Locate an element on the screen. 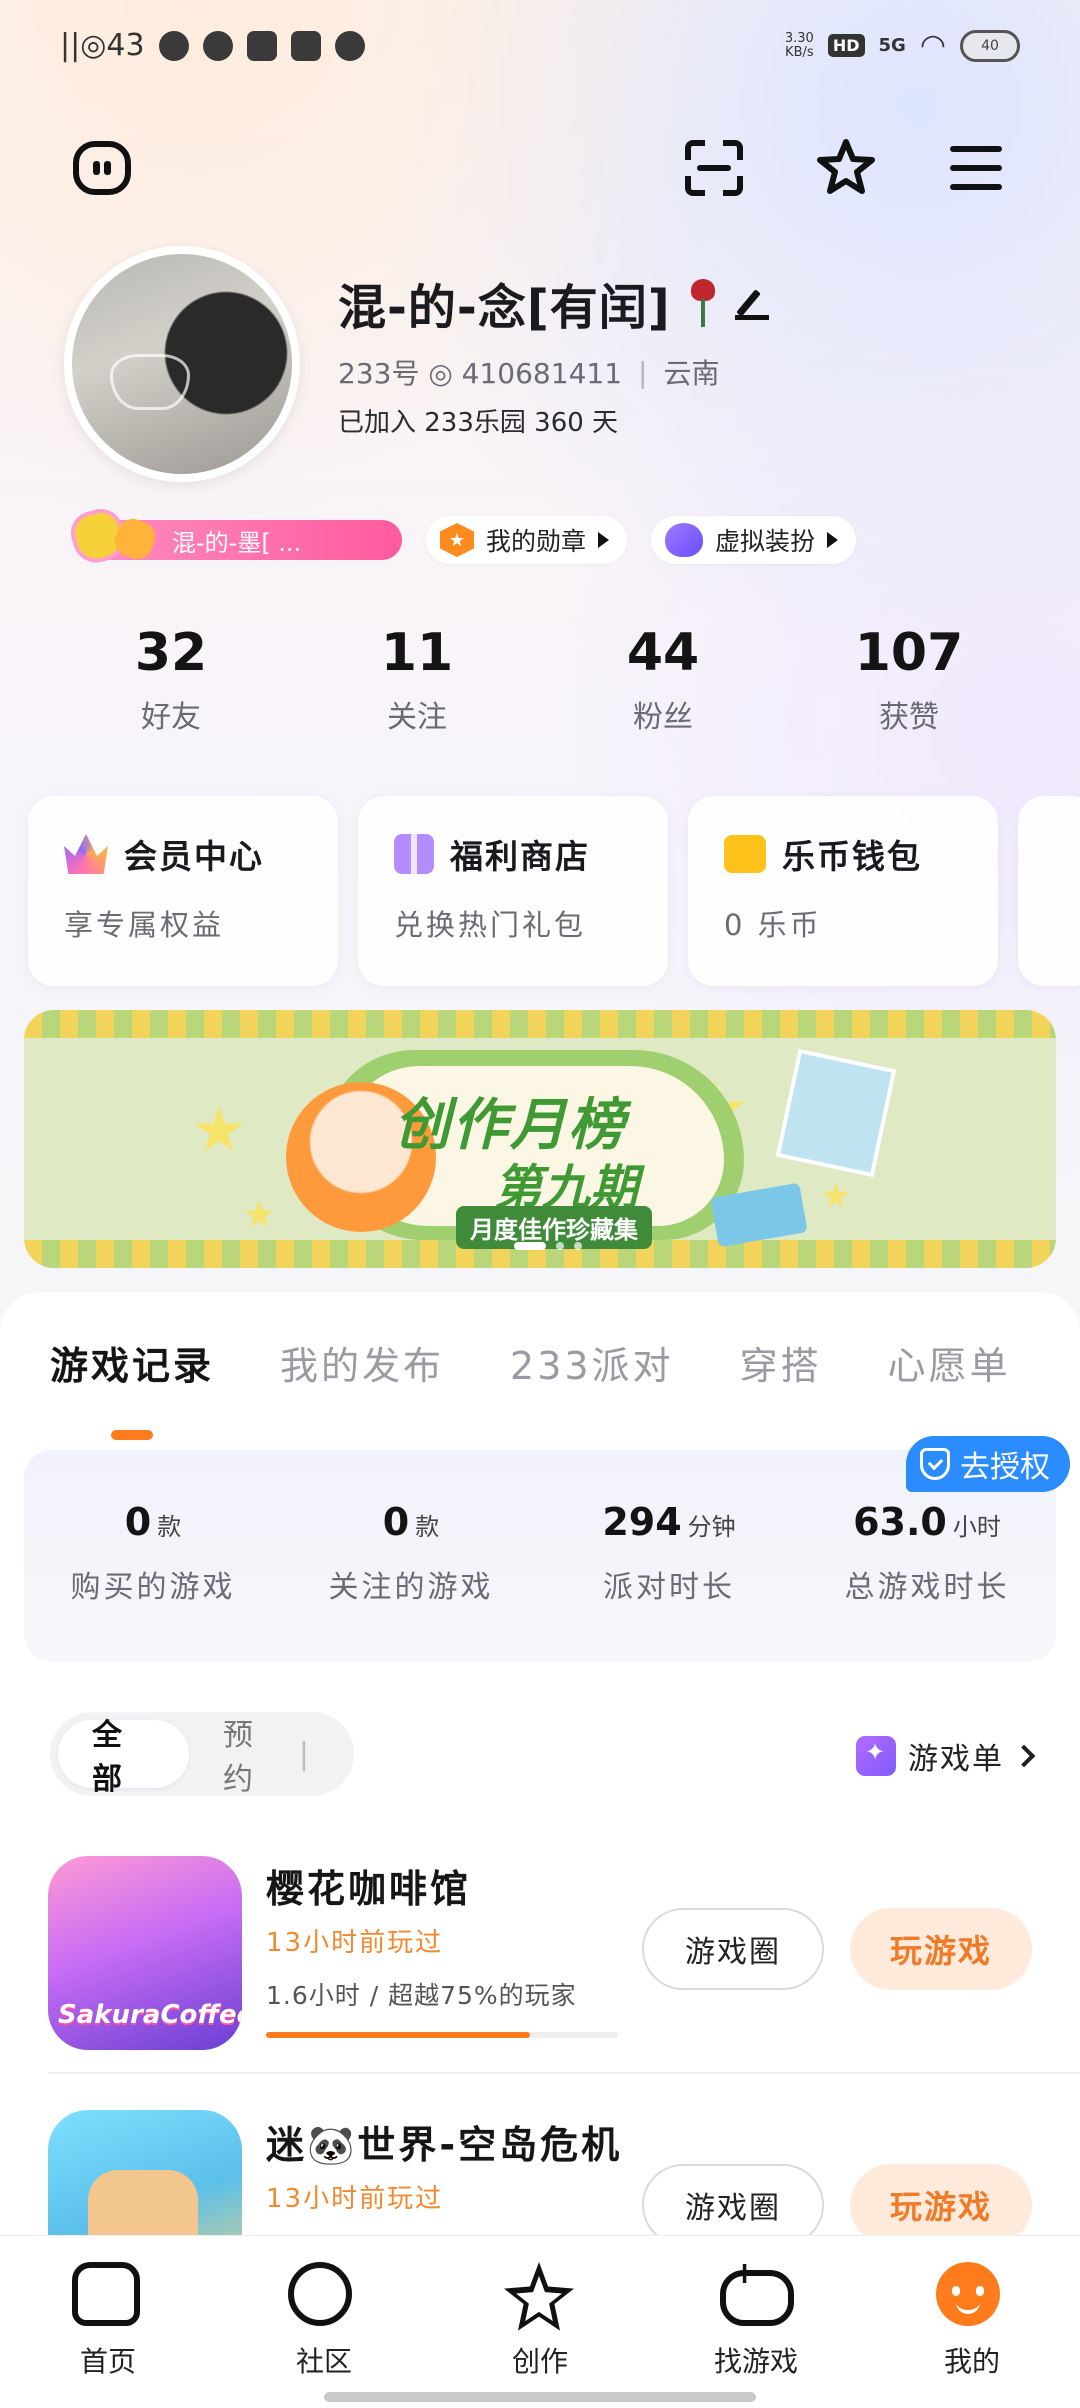  nickname: 混-的-念[有闰] is located at coordinates (504, 308).